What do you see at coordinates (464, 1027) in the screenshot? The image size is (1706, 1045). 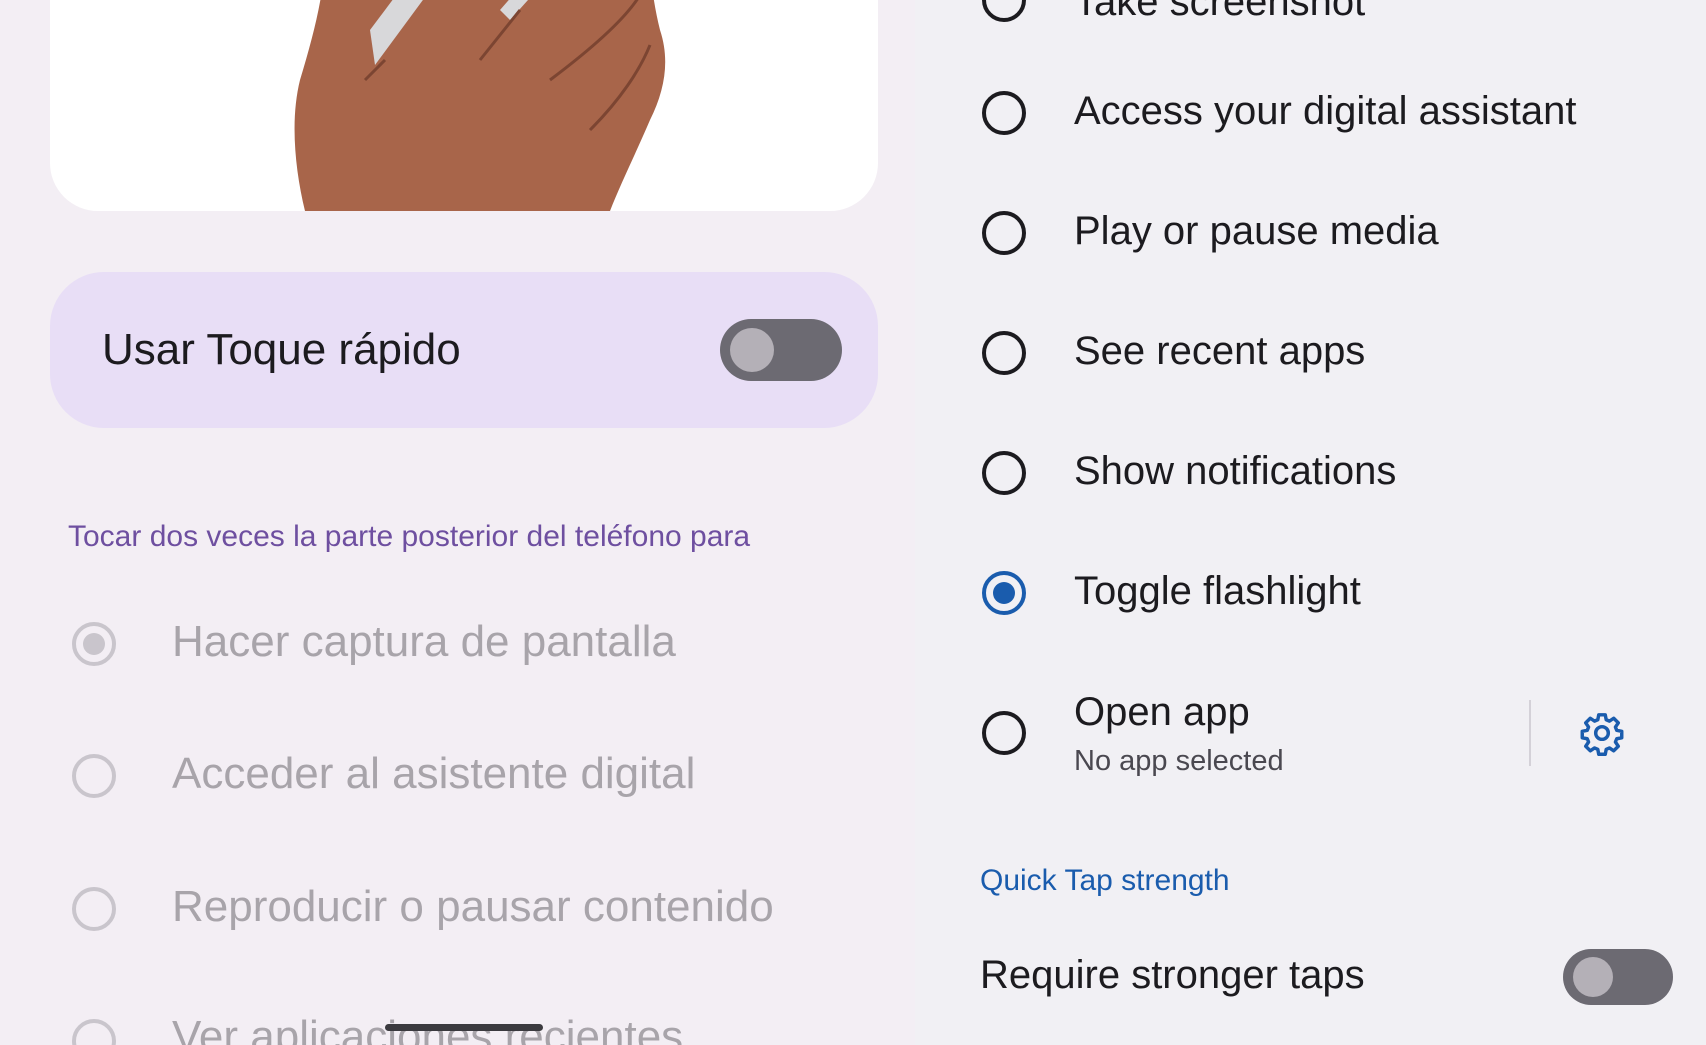 I see `navigation-handle` at bounding box center [464, 1027].